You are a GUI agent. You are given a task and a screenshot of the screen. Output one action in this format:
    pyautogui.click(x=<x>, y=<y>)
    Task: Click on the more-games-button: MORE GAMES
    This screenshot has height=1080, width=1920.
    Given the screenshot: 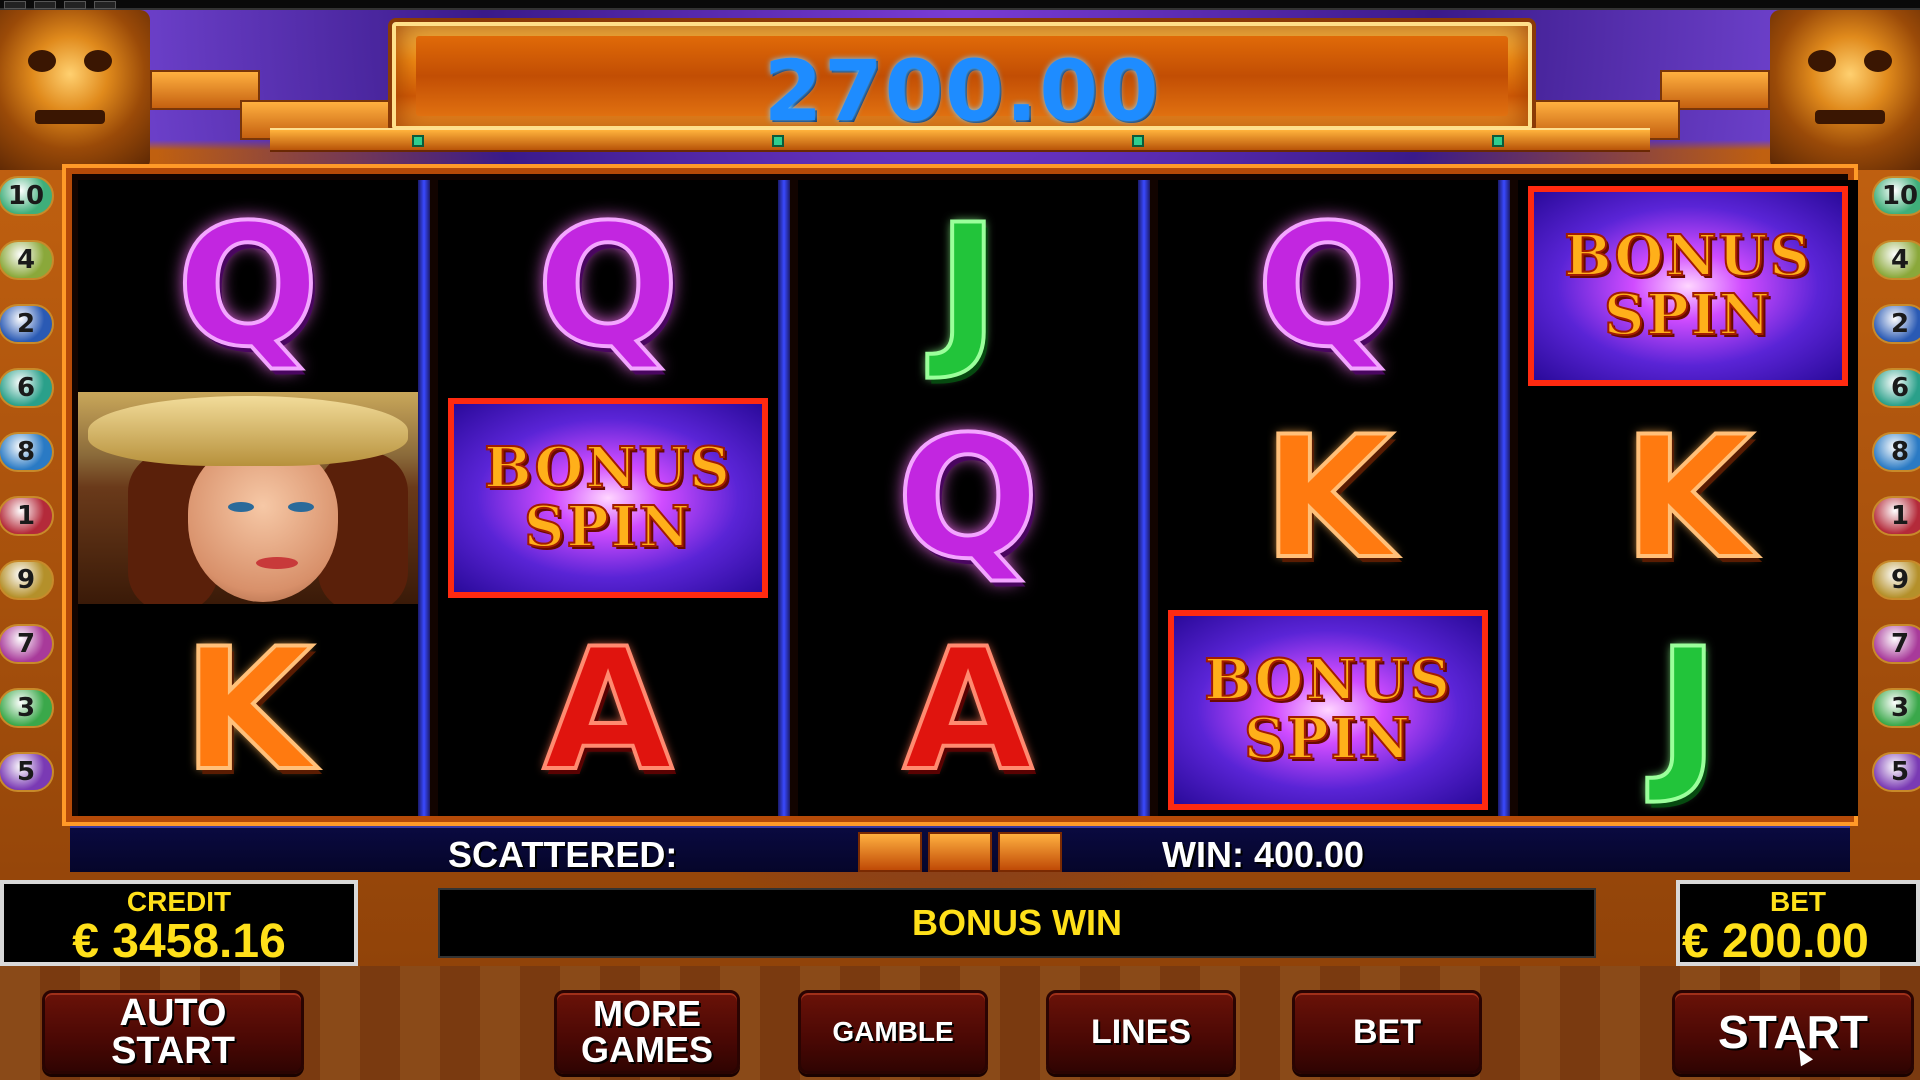 What is the action you would take?
    pyautogui.click(x=647, y=1032)
    